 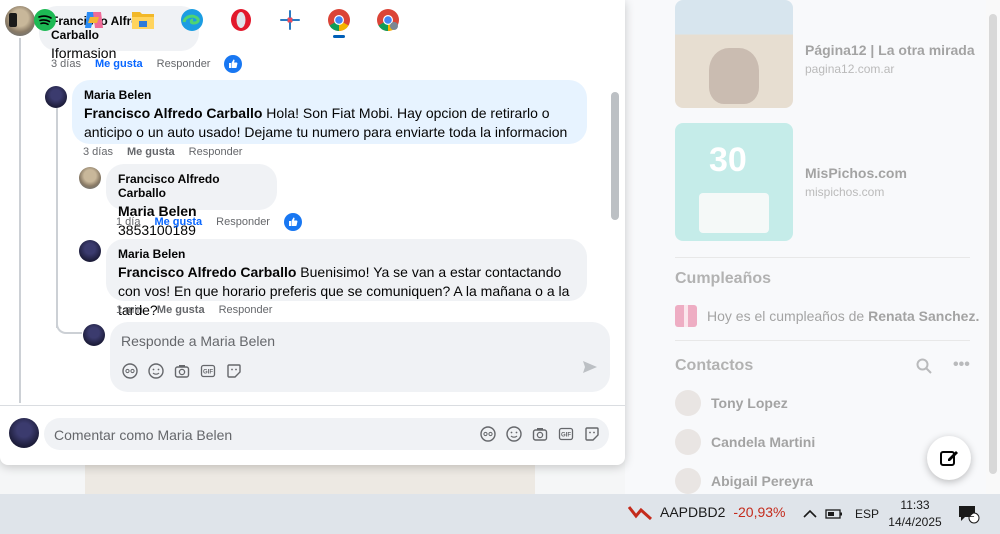 I want to click on comment-input: Comentar como Maria Belen GIF, so click(x=326, y=434).